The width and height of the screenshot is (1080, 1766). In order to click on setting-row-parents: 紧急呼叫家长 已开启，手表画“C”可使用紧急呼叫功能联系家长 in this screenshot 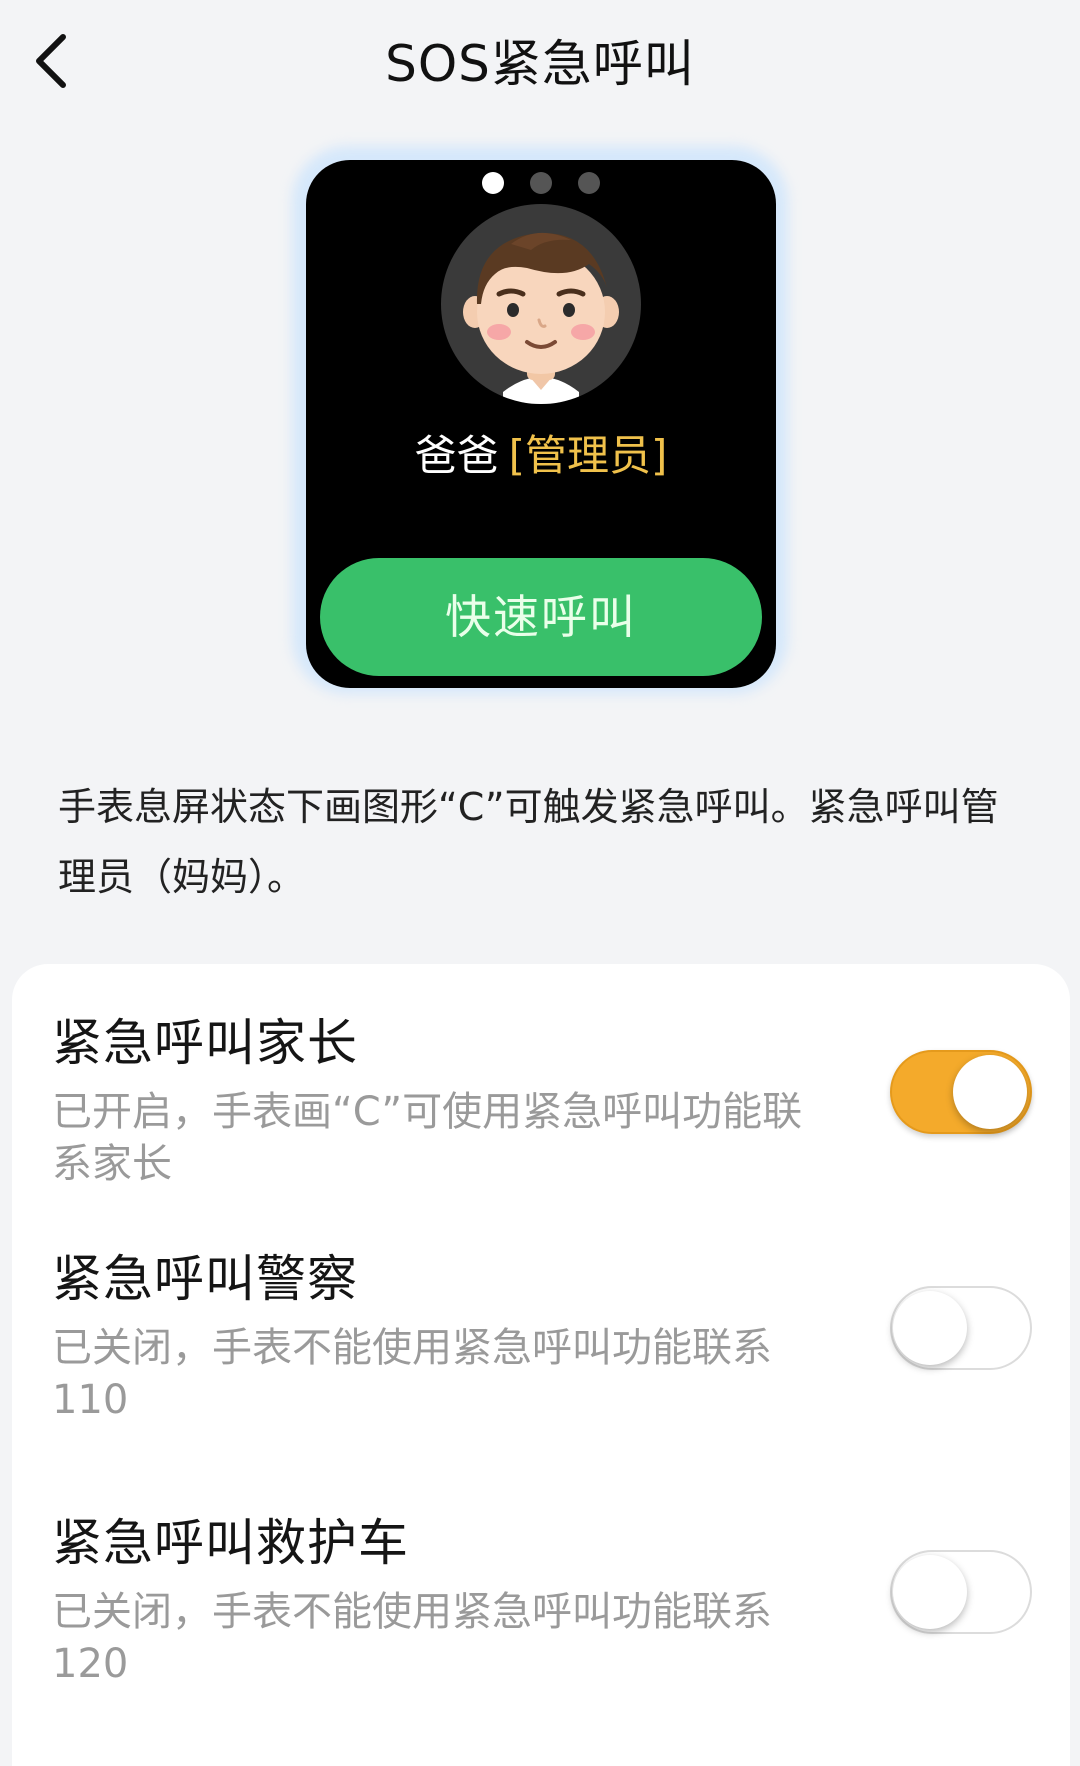, I will do `click(541, 1079)`.